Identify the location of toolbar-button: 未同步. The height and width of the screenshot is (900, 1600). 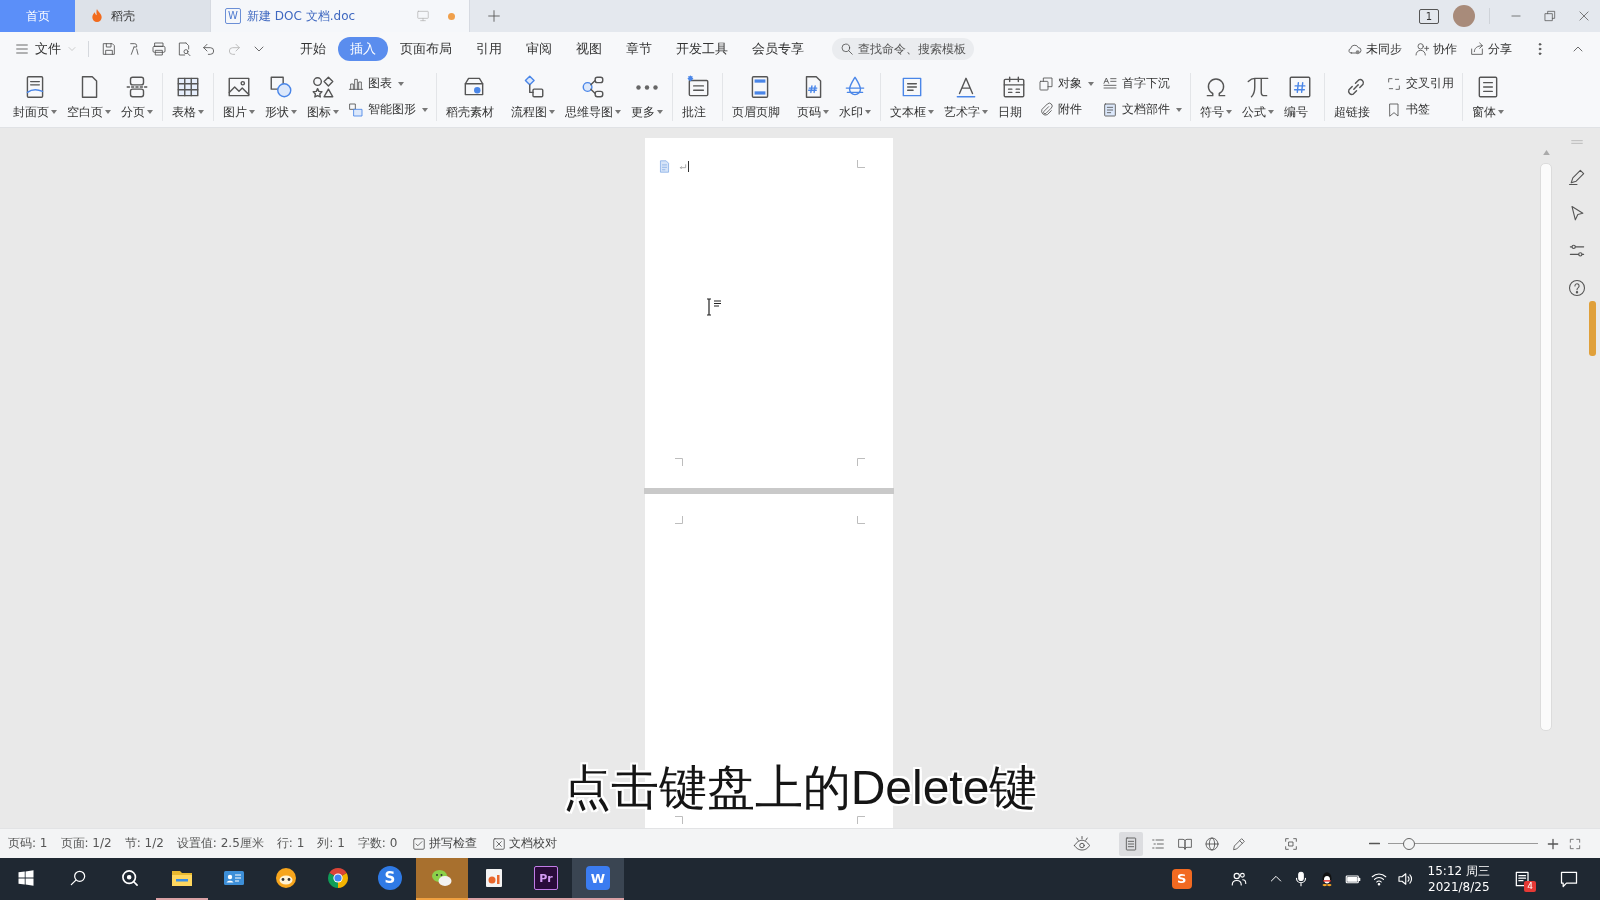
(1374, 49).